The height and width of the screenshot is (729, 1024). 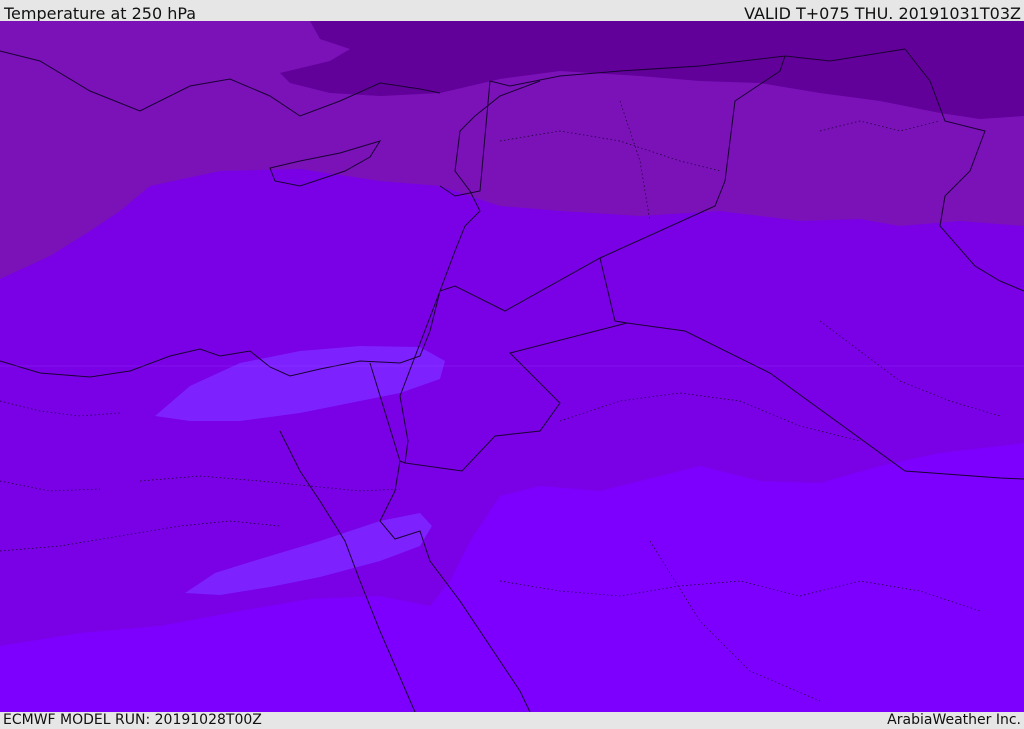 I want to click on credit-label: ArabiaWeather Inc., so click(x=954, y=720).